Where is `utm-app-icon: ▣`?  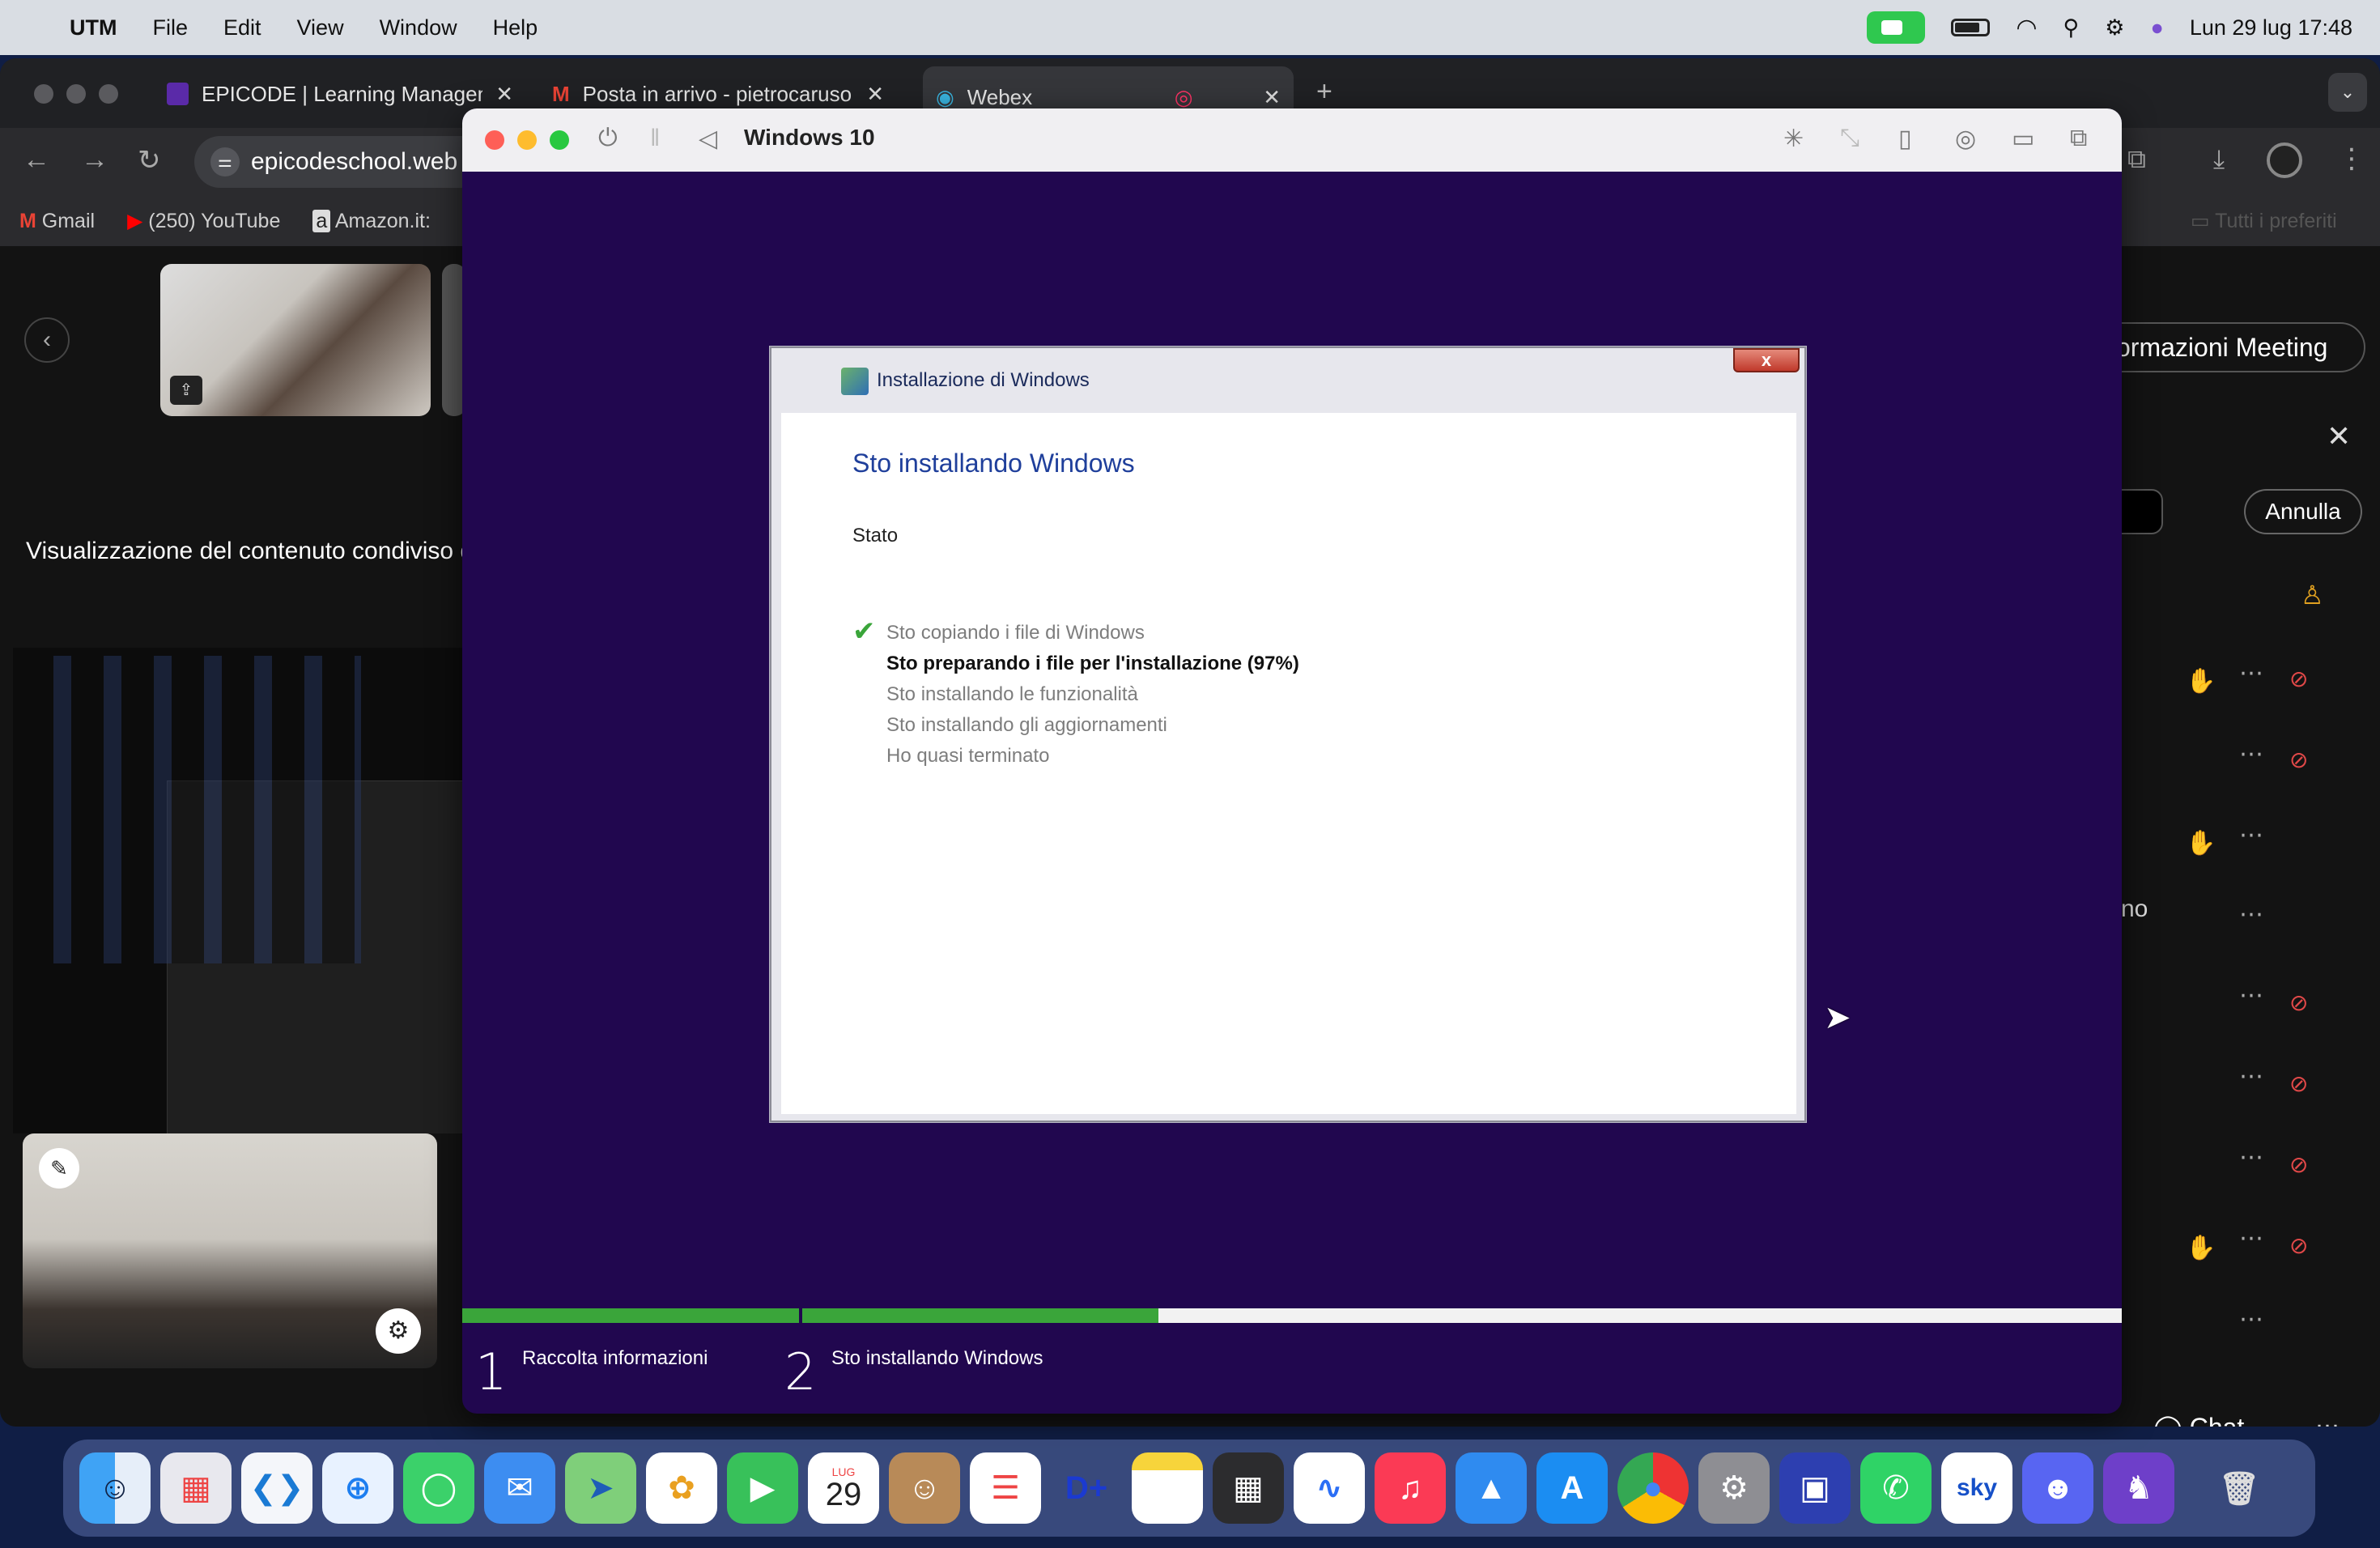 utm-app-icon: ▣ is located at coordinates (1815, 1488).